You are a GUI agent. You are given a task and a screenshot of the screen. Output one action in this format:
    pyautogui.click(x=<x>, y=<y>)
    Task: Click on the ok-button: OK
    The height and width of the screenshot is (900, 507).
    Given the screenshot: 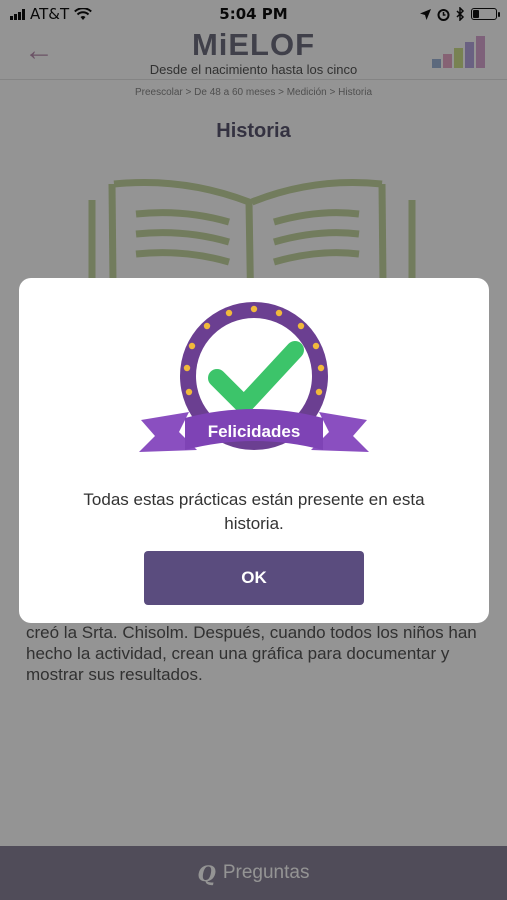 What is the action you would take?
    pyautogui.click(x=254, y=578)
    